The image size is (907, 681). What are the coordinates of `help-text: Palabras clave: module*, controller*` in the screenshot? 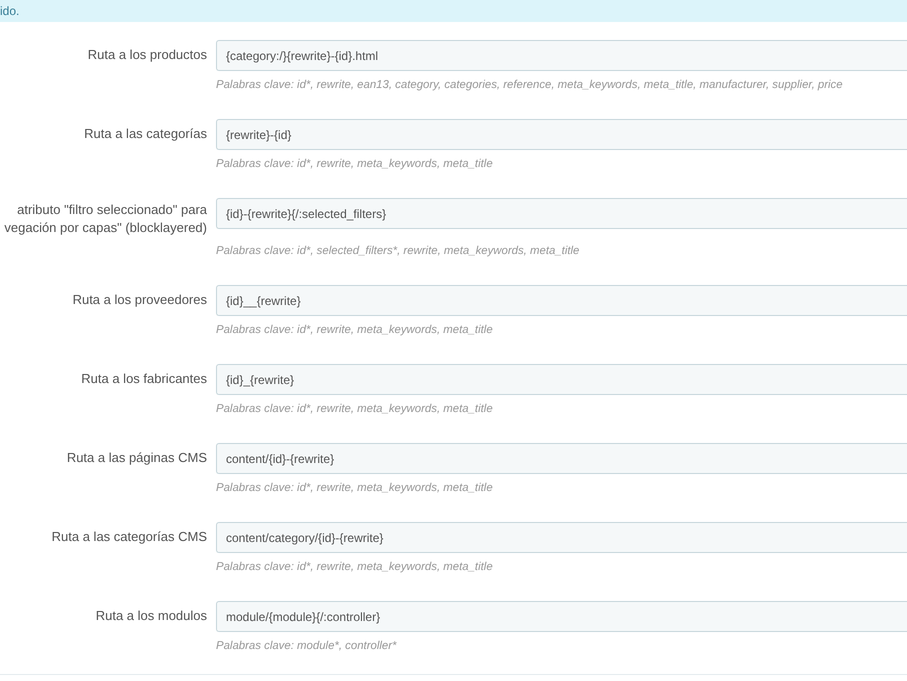 It's located at (307, 646).